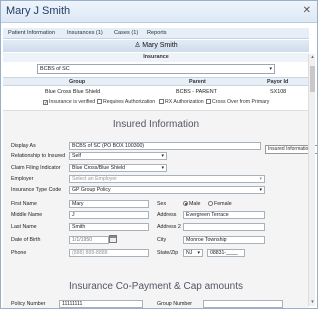  I want to click on policy-number-label: Policy Number, so click(28, 304).